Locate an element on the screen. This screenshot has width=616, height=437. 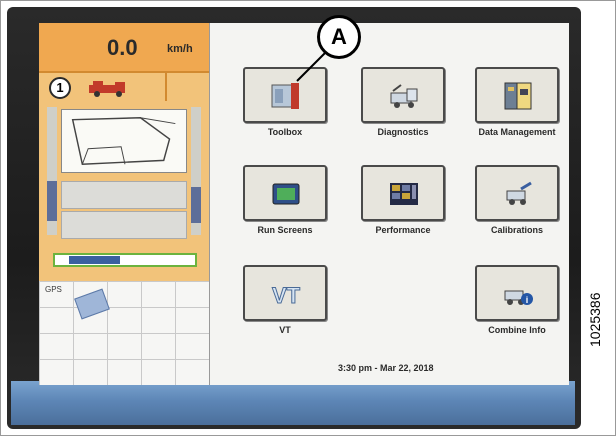
figure-id: 1025386 is located at coordinates (595, 319).